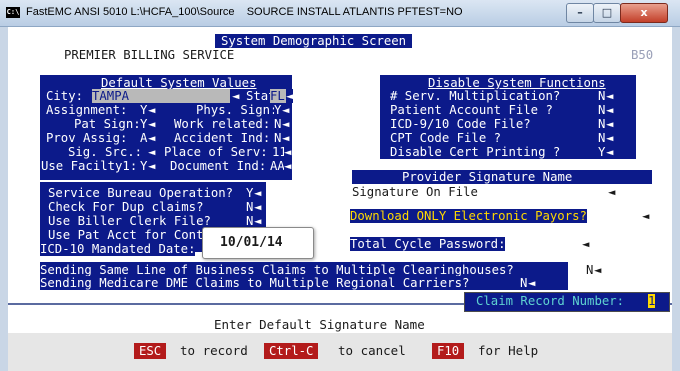 Image resolution: width=680 pixels, height=371 pixels. Describe the element at coordinates (87, 138) in the screenshot. I see `prov-assig-label: Prov Assig:` at that location.